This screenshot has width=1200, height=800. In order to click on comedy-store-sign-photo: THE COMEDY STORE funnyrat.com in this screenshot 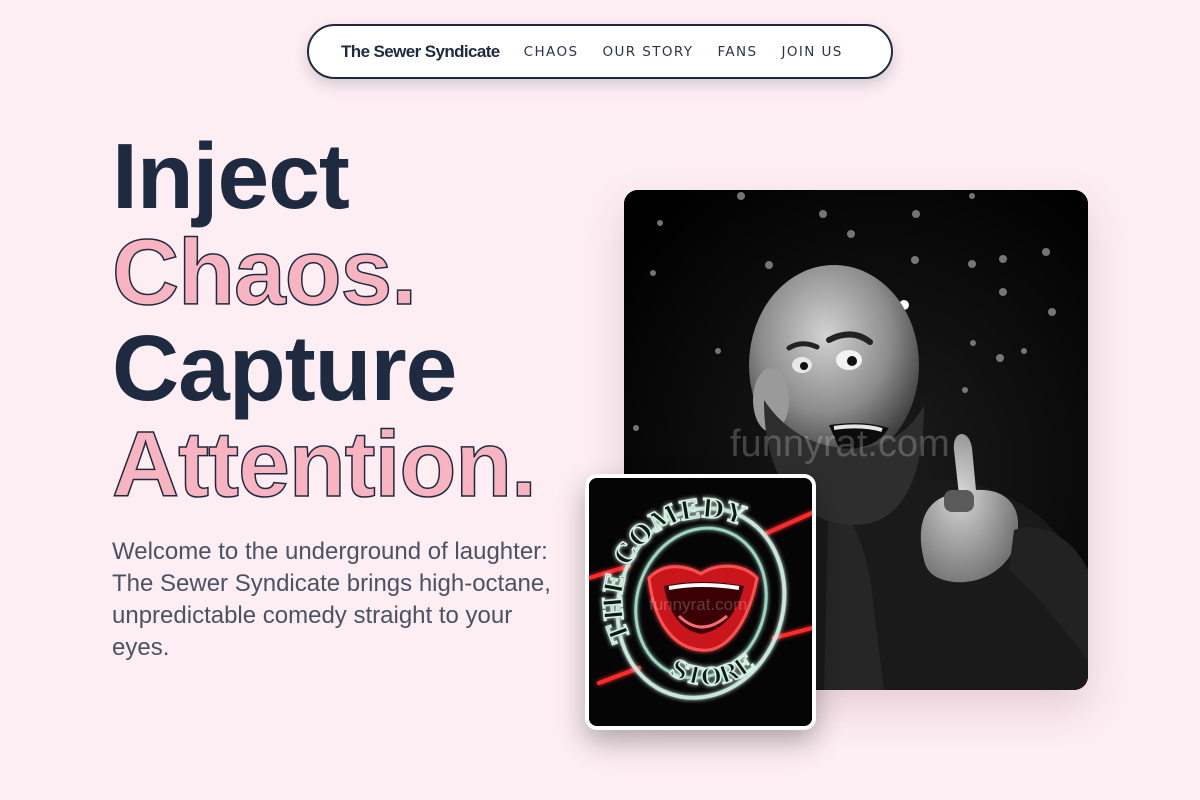, I will do `click(700, 602)`.